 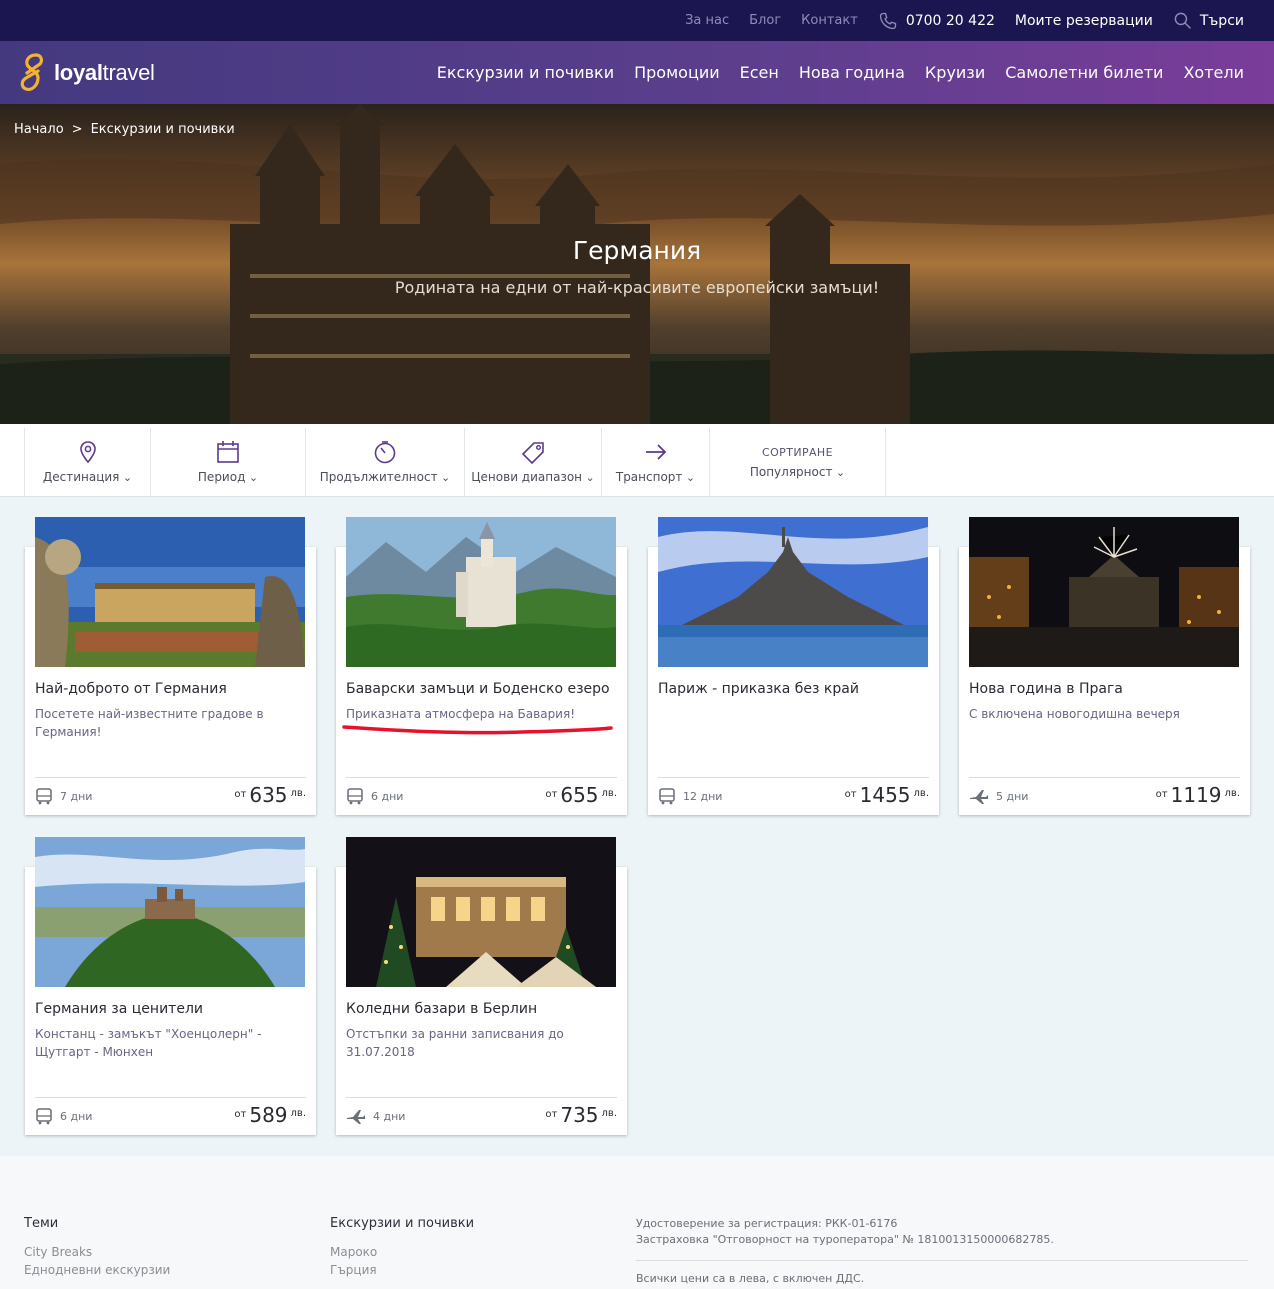 What do you see at coordinates (44, 1116) in the screenshot?
I see `bus-icon` at bounding box center [44, 1116].